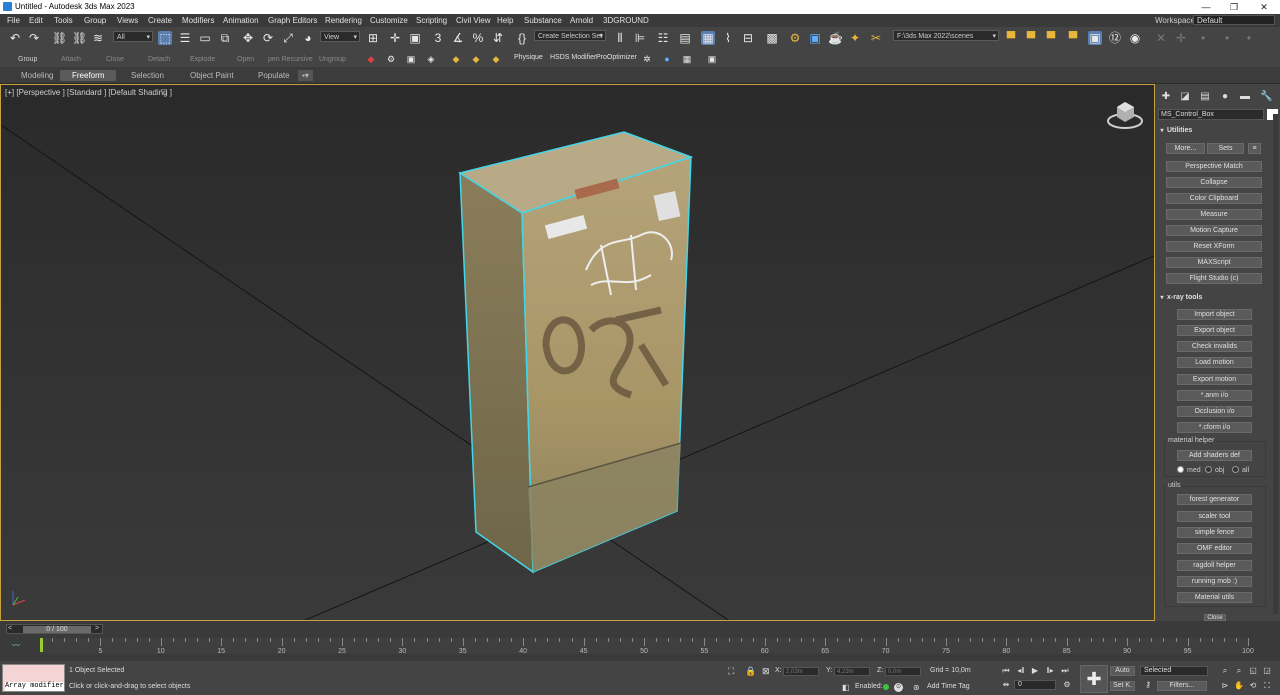  I want to click on occlusion-io-button: Occlusion i/o, so click(1214, 411).